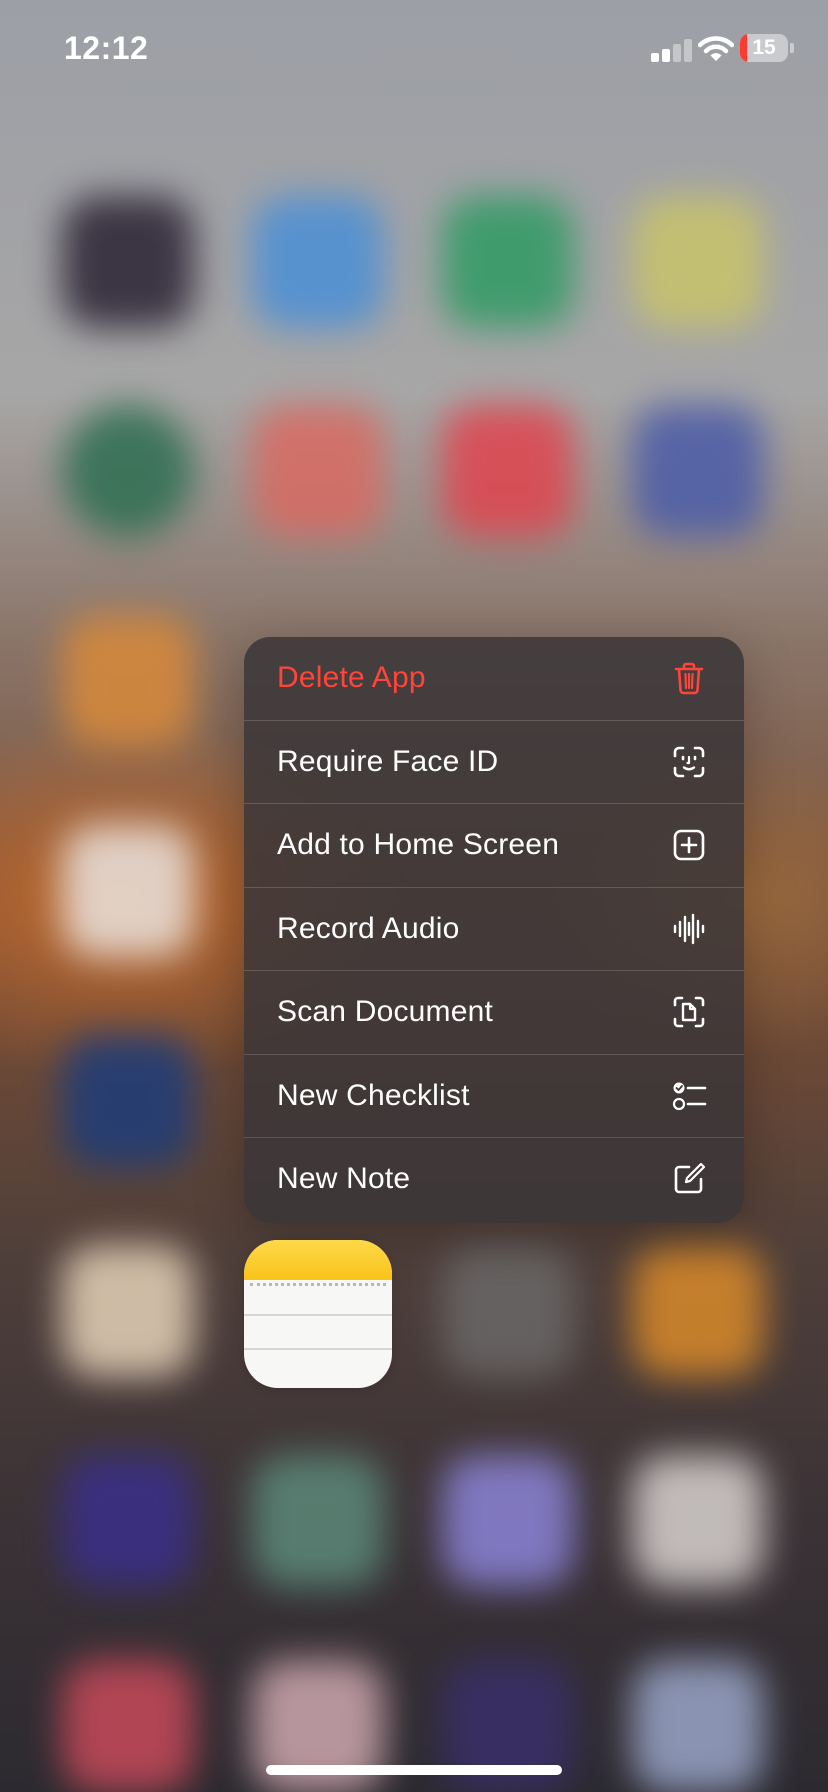 The height and width of the screenshot is (1792, 828). I want to click on menu-item-label: Require Face ID, so click(388, 761).